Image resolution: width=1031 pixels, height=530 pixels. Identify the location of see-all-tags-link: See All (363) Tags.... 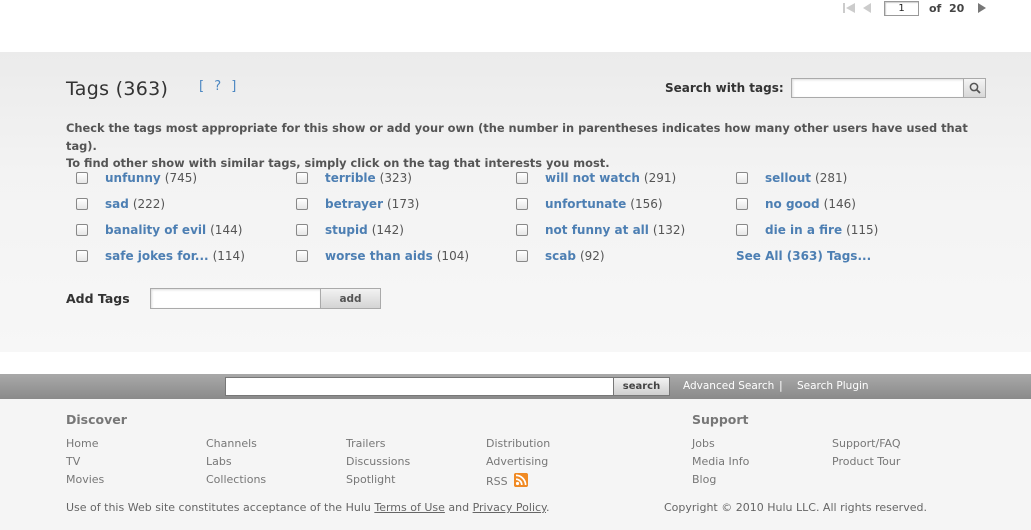
(803, 256).